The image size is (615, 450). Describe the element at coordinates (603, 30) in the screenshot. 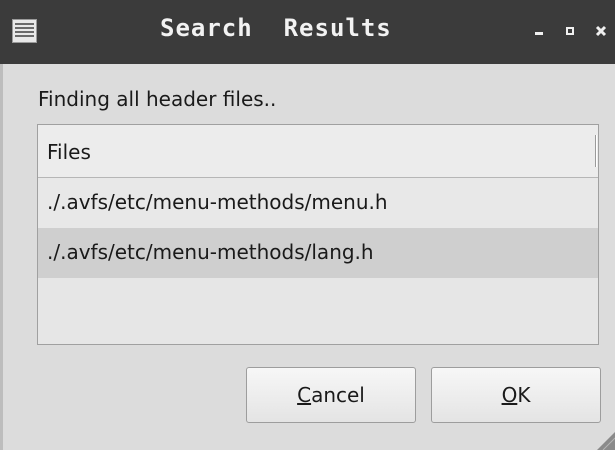

I see `close-icon` at that location.